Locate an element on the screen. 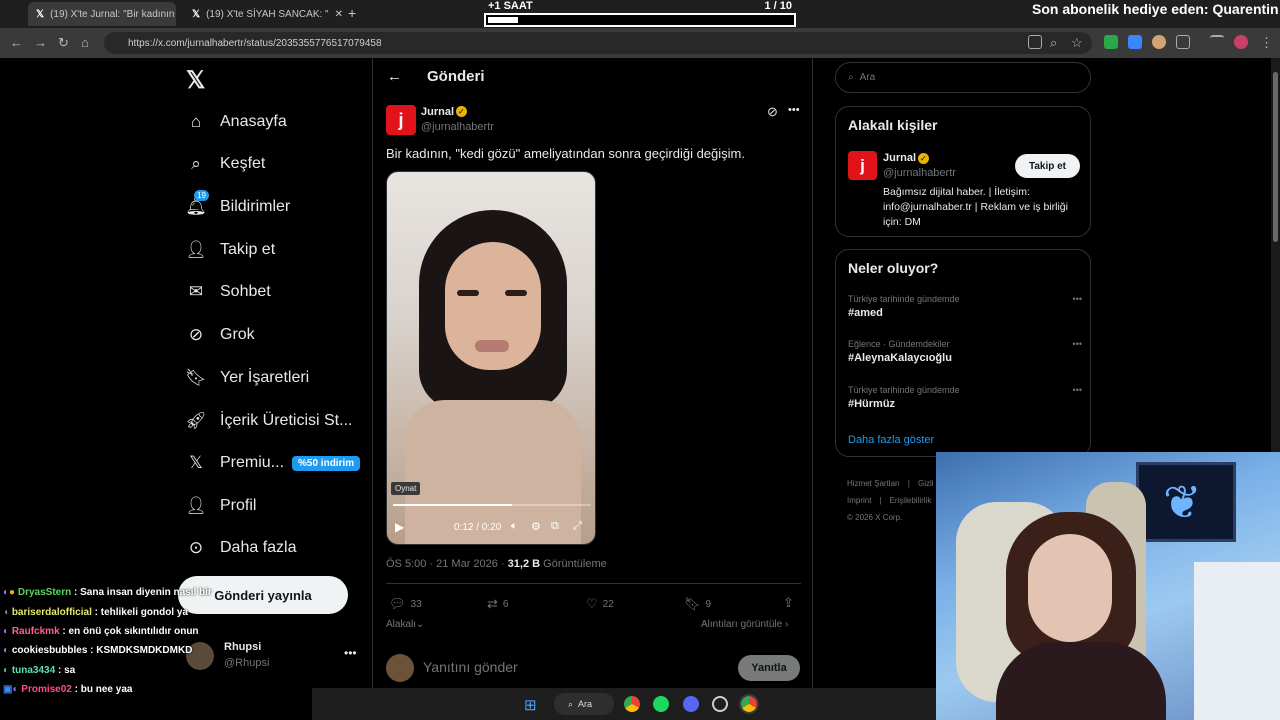 The image size is (1280, 720). nav-item-follow: 👤︎ Takip et is located at coordinates (230, 250).